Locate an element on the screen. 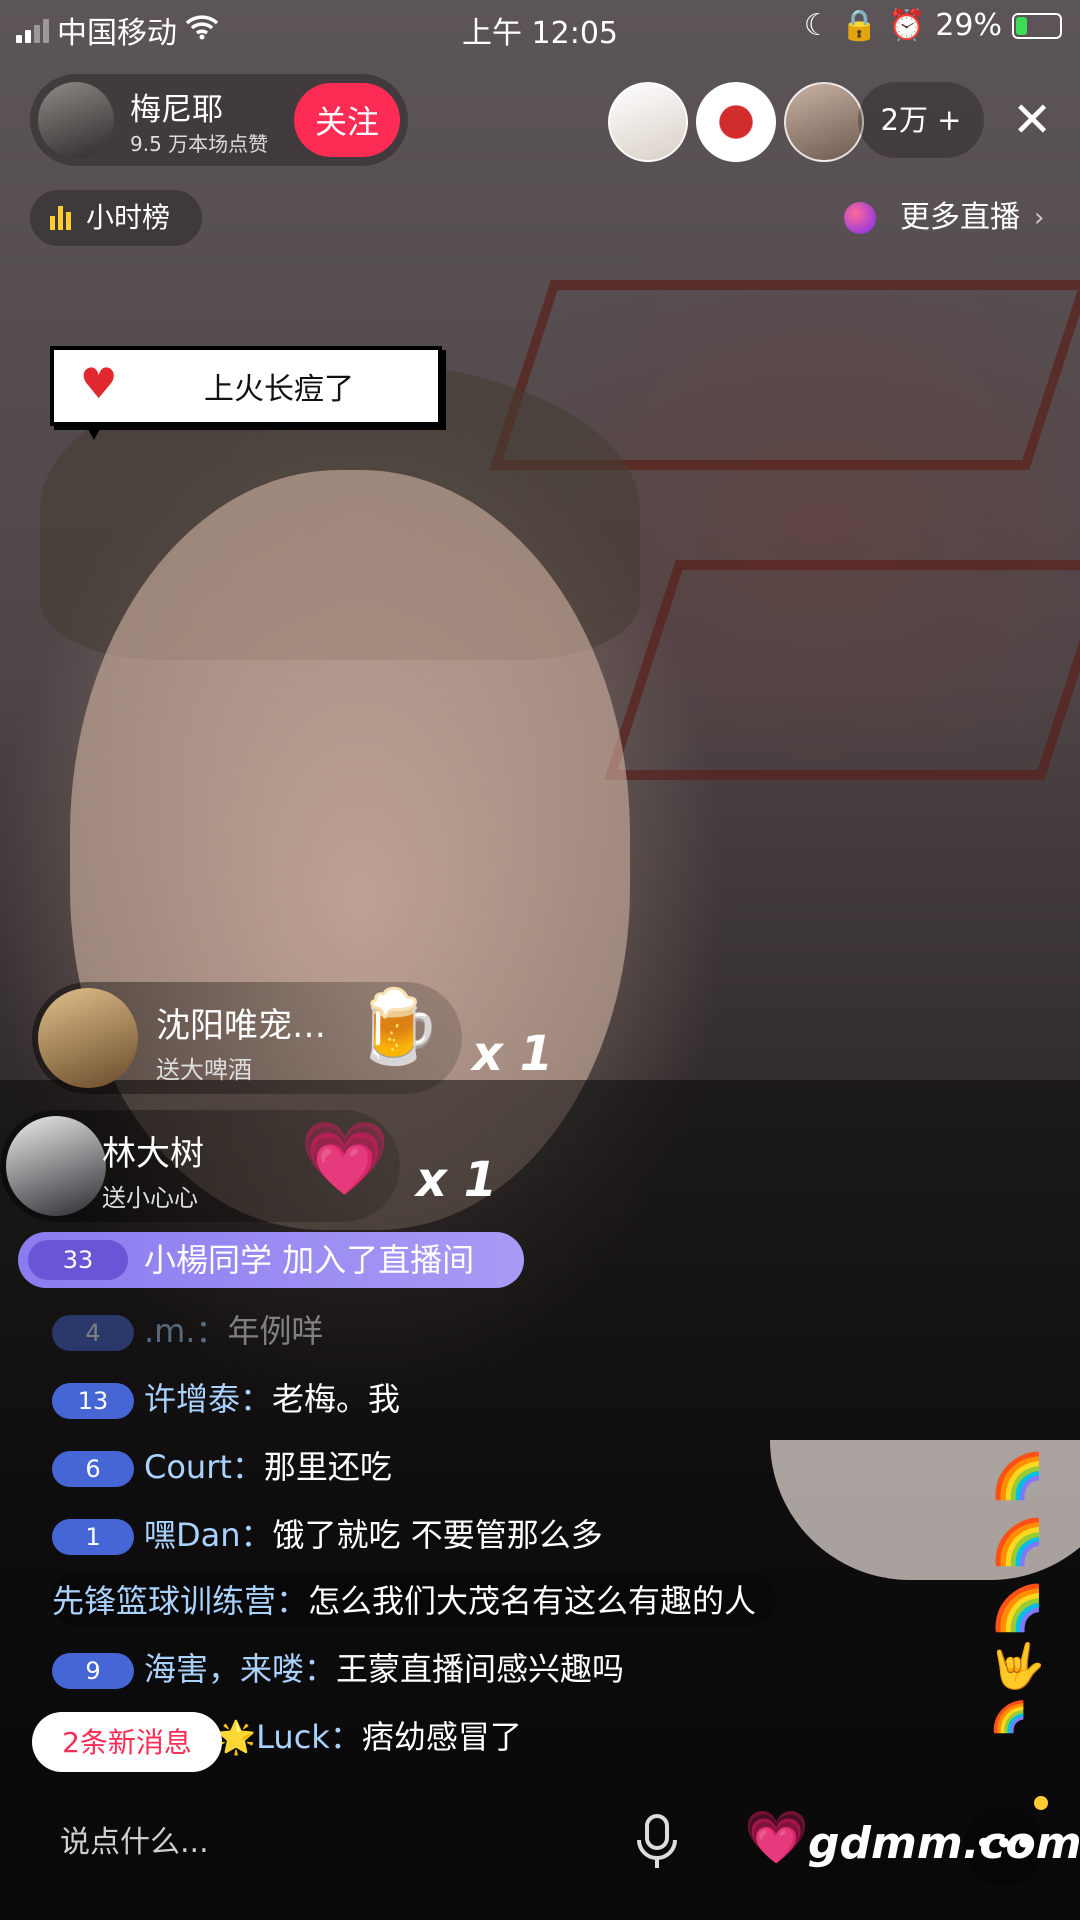  hourly-rank-button: 小时榜 is located at coordinates (116, 218).